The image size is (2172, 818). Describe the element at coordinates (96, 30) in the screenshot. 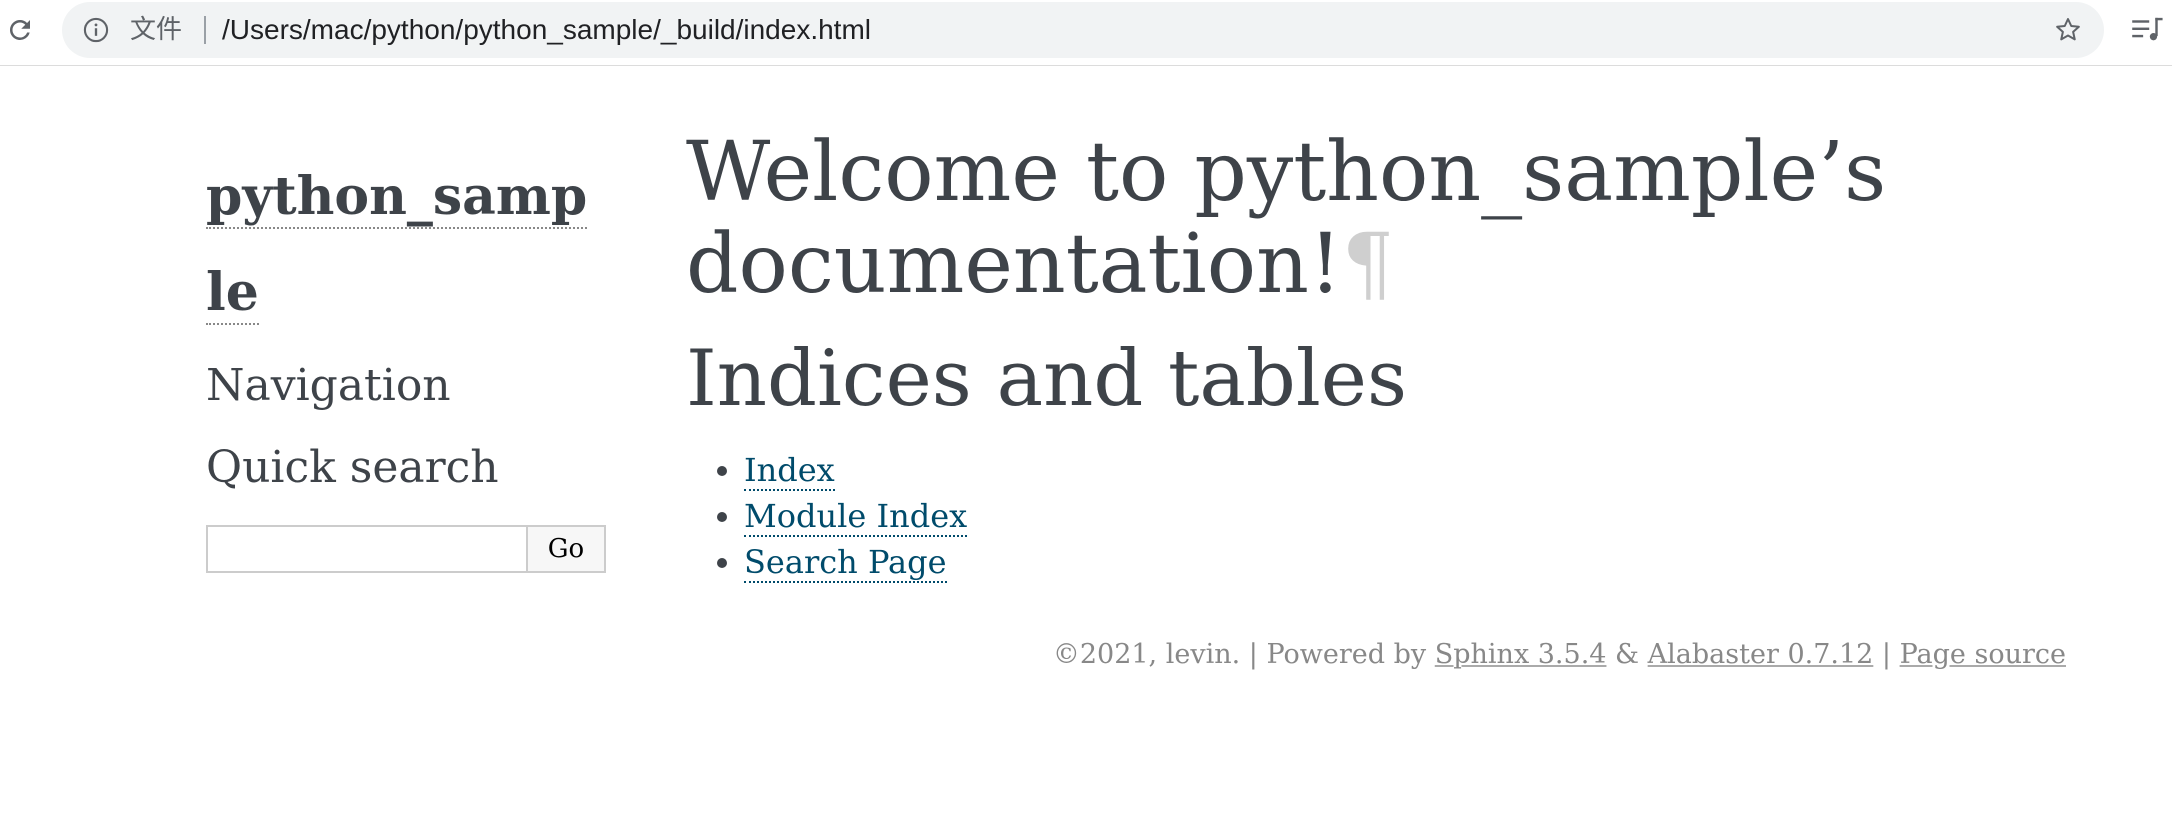

I see `info-icon` at that location.